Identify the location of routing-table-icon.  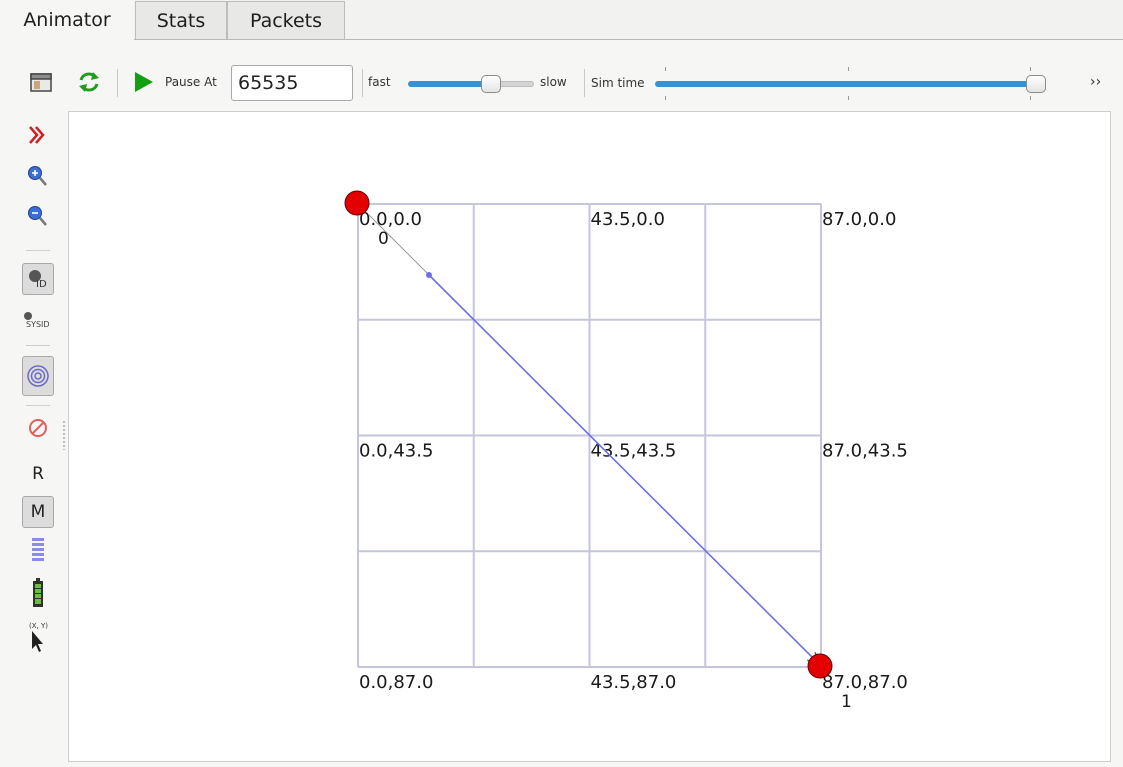
(38, 550).